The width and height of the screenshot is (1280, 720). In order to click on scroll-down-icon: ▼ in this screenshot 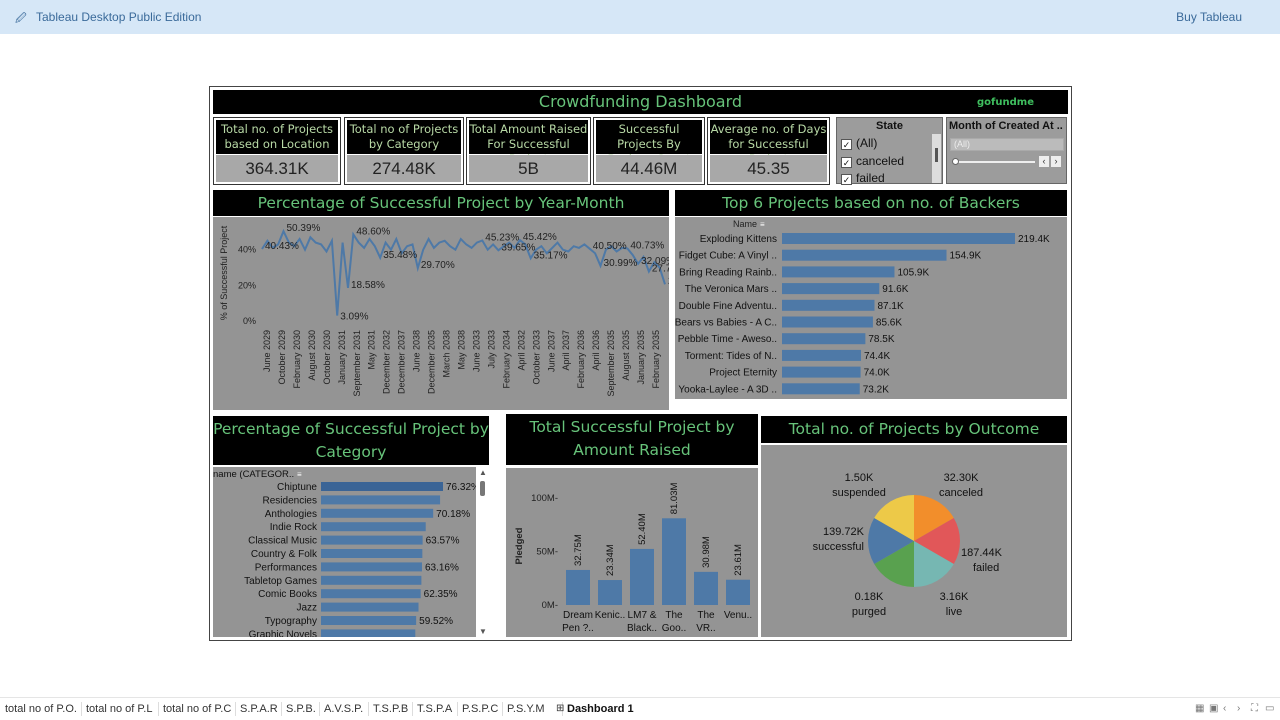, I will do `click(483, 631)`.